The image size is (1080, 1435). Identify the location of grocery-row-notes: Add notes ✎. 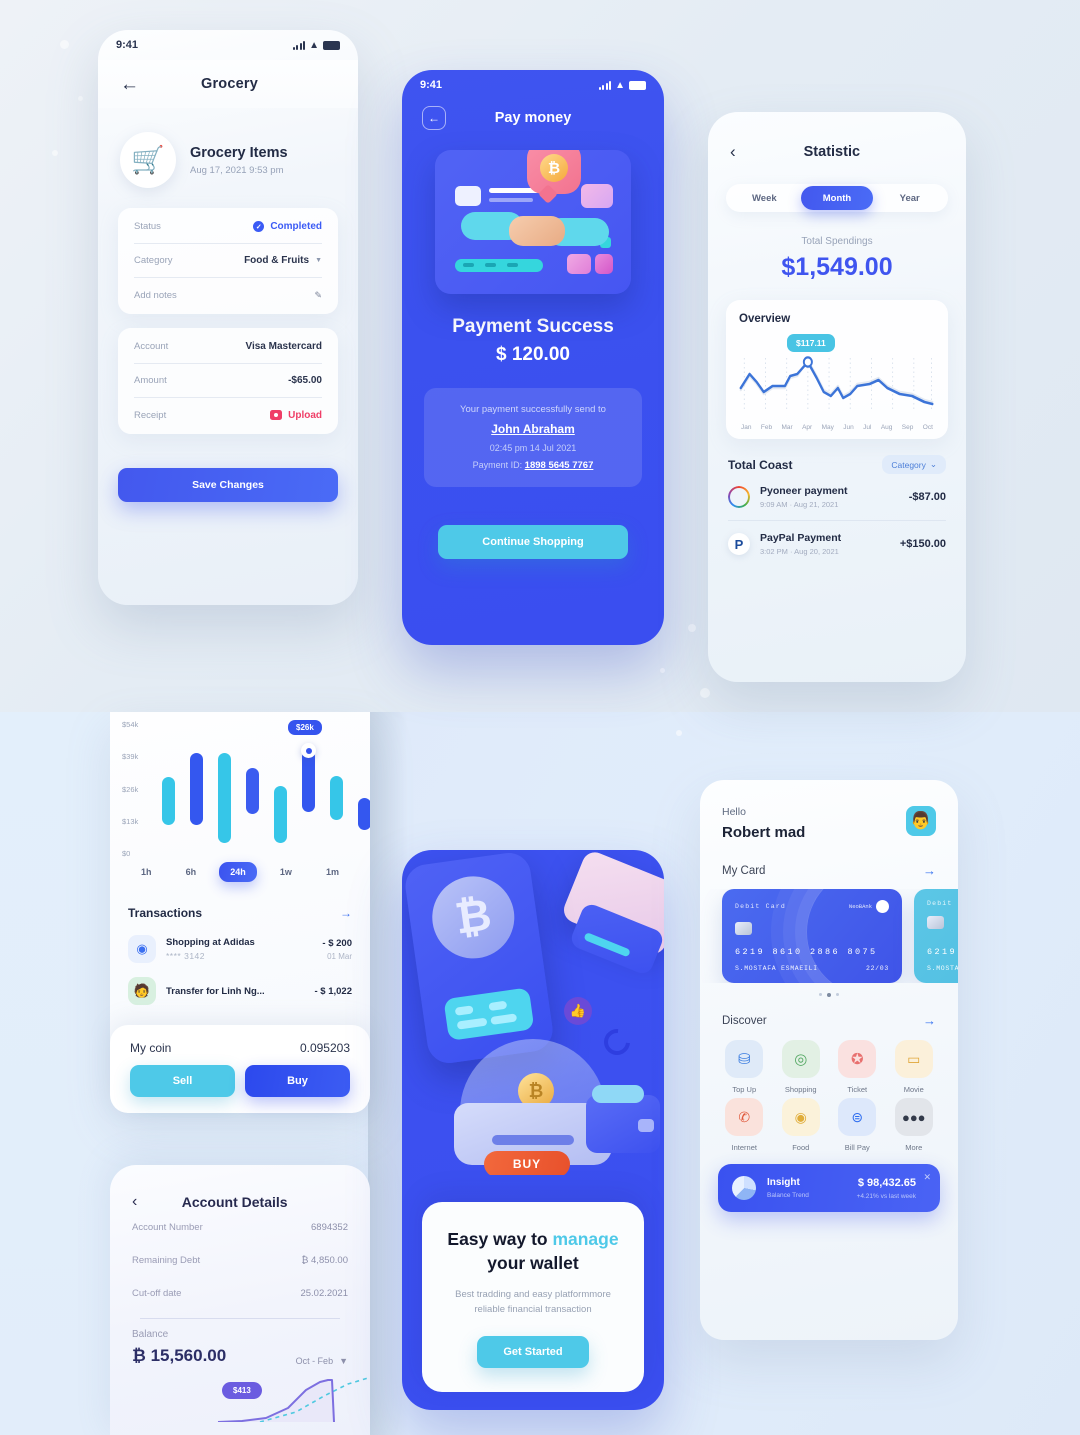
(228, 295).